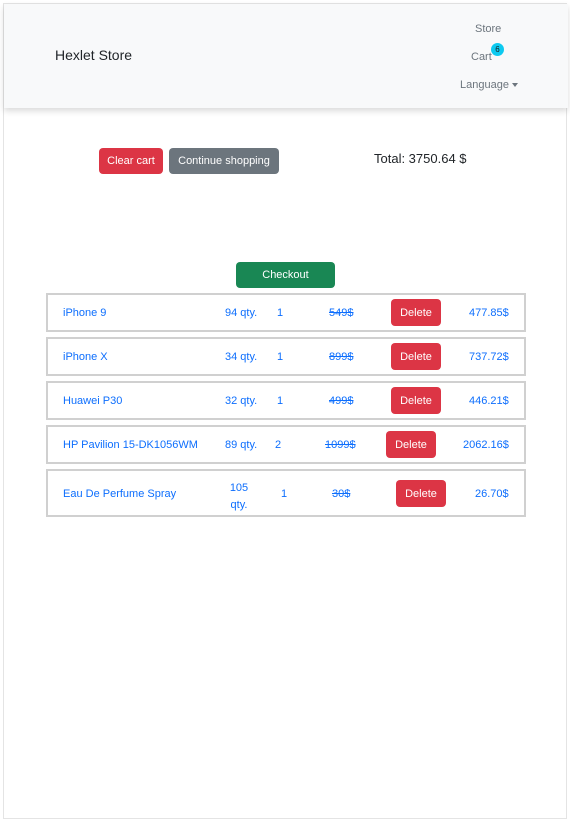 The image size is (570, 822). I want to click on product-quantity: 2, so click(278, 445).